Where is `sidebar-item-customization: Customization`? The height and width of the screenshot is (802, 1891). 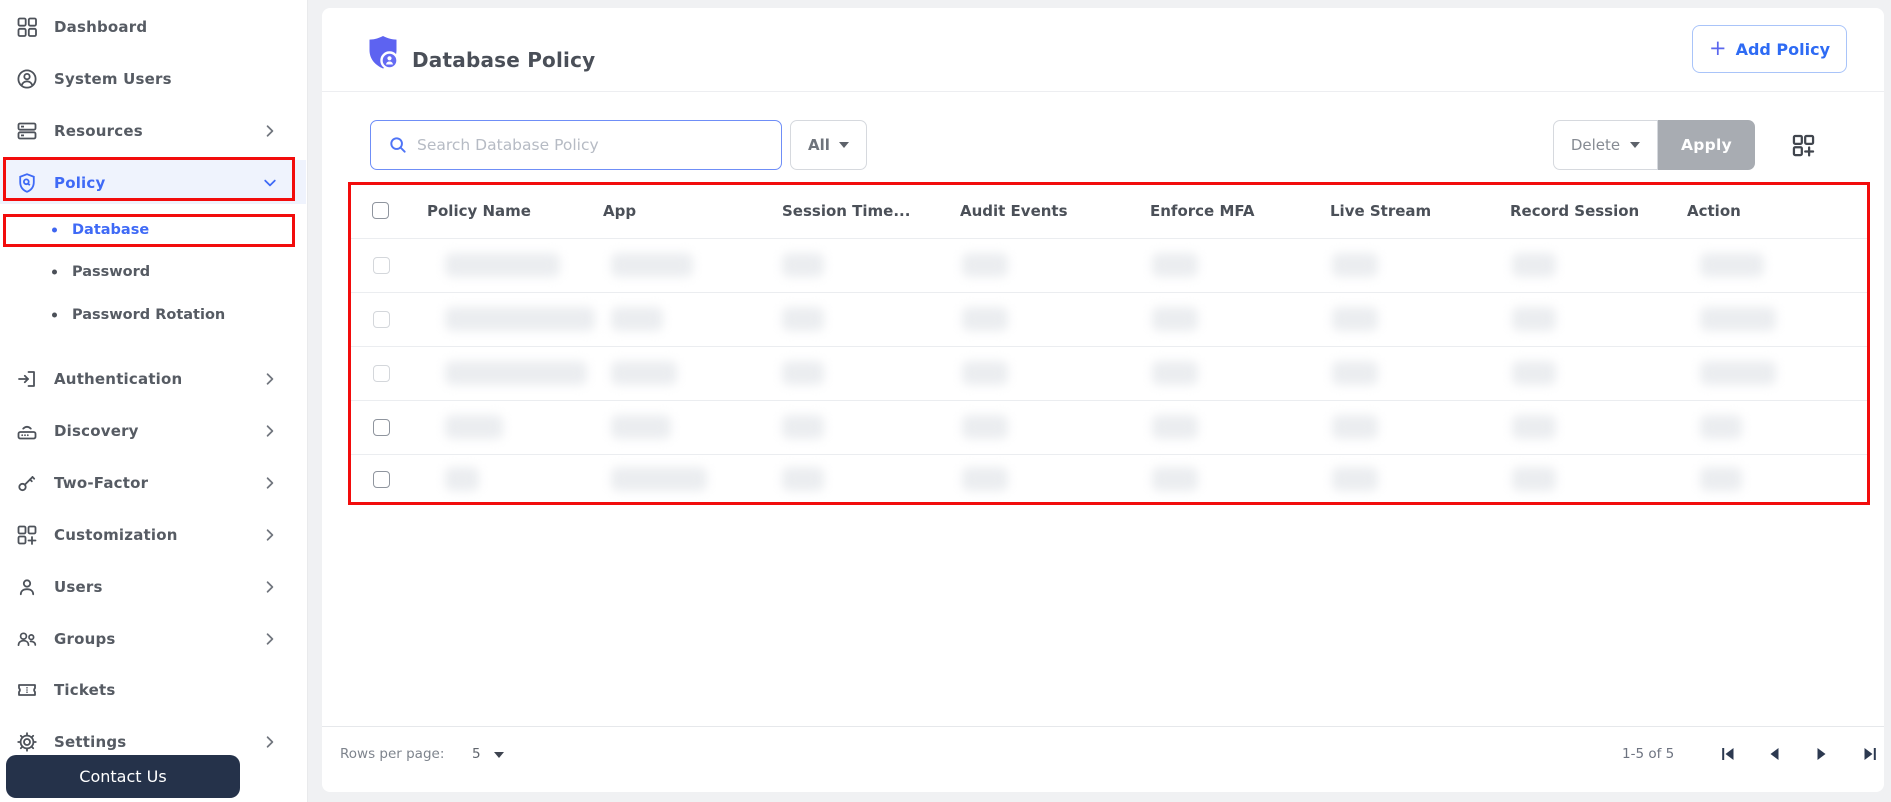
sidebar-item-customization: Customization is located at coordinates (154, 535).